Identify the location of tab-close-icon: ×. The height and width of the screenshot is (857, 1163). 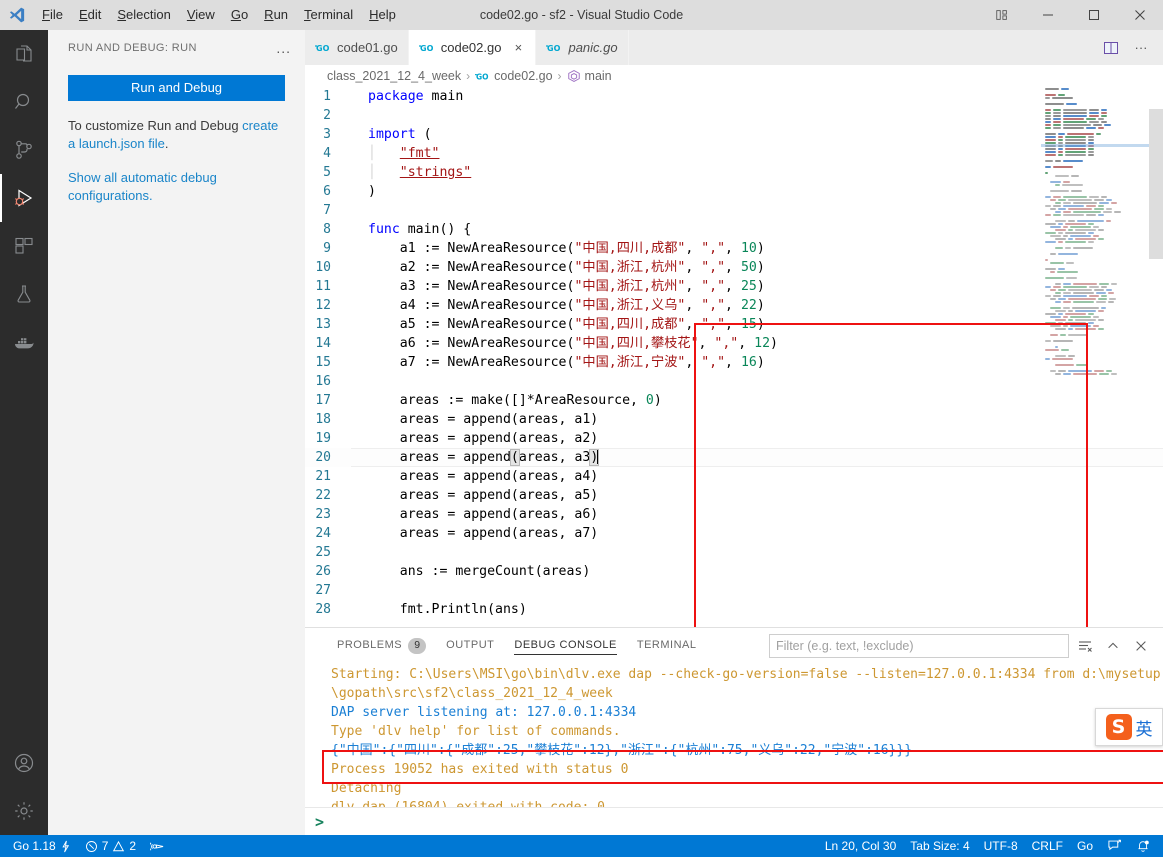
(518, 47).